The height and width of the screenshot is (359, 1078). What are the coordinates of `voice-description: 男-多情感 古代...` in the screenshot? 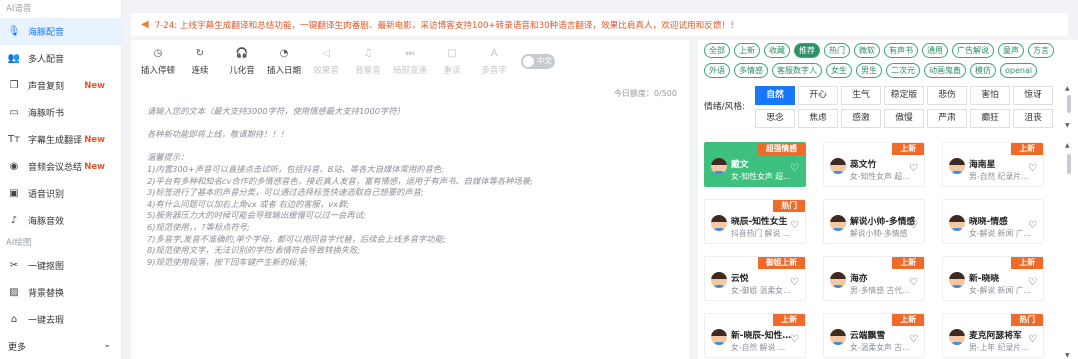 It's located at (880, 290).